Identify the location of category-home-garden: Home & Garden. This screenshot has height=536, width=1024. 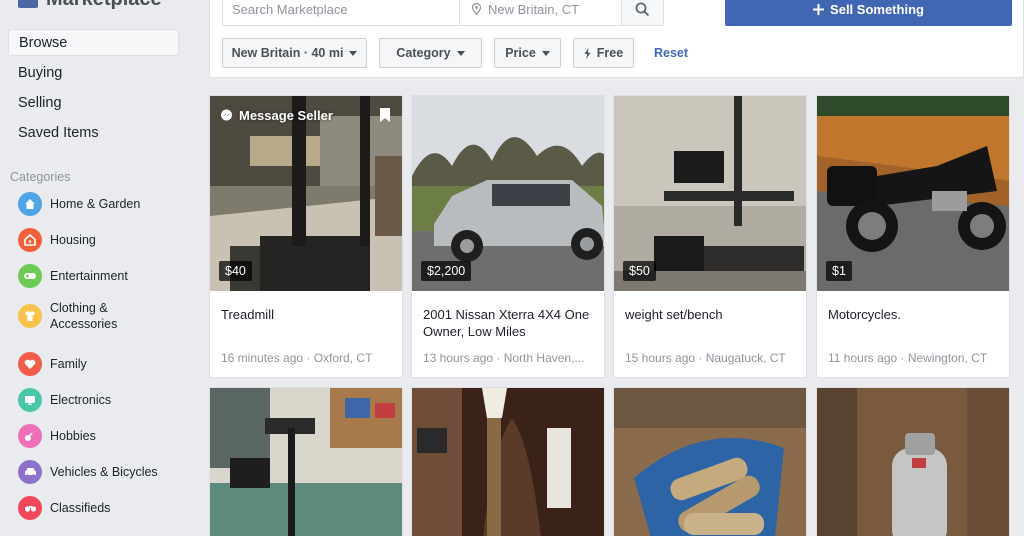
(79, 204).